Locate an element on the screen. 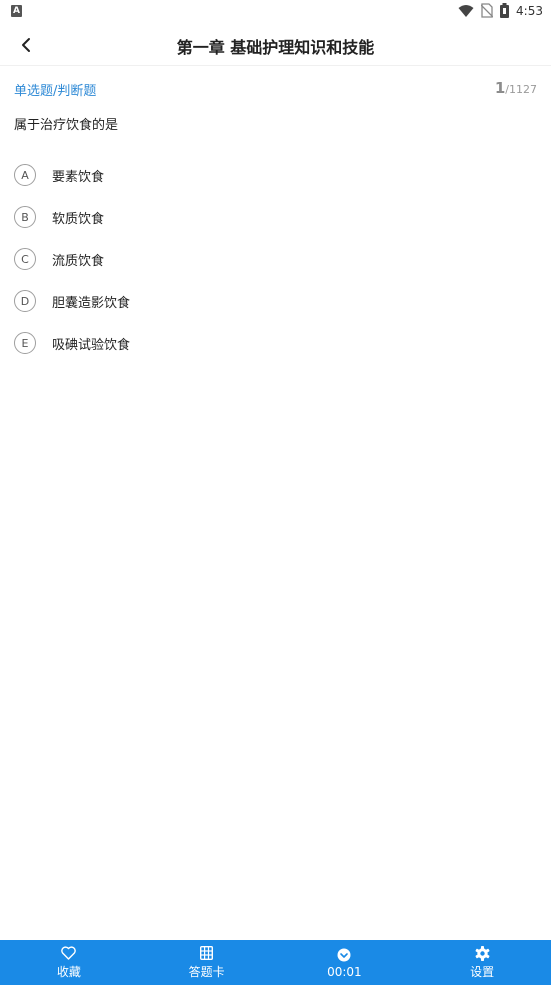 The width and height of the screenshot is (551, 985). option-a: A 要素饮食 is located at coordinates (274, 175).